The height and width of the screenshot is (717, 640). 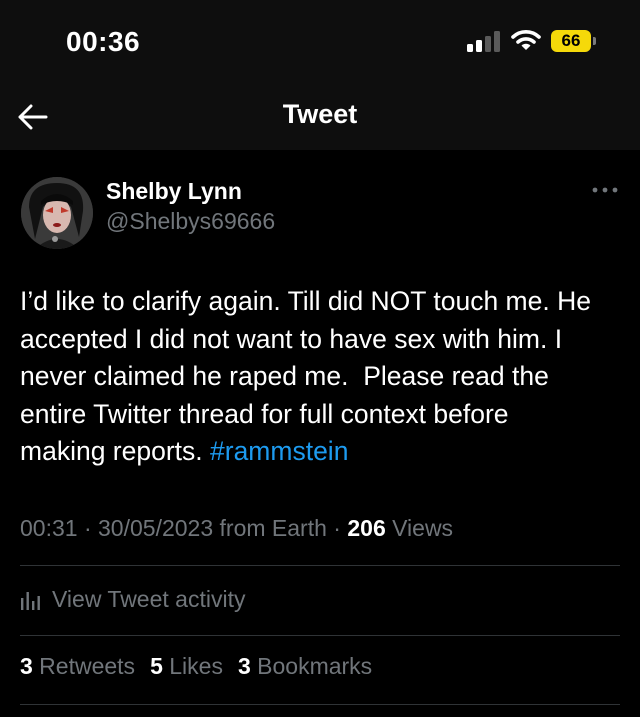 What do you see at coordinates (320, 42) in the screenshot?
I see `status-bar: 00:36 66` at bounding box center [320, 42].